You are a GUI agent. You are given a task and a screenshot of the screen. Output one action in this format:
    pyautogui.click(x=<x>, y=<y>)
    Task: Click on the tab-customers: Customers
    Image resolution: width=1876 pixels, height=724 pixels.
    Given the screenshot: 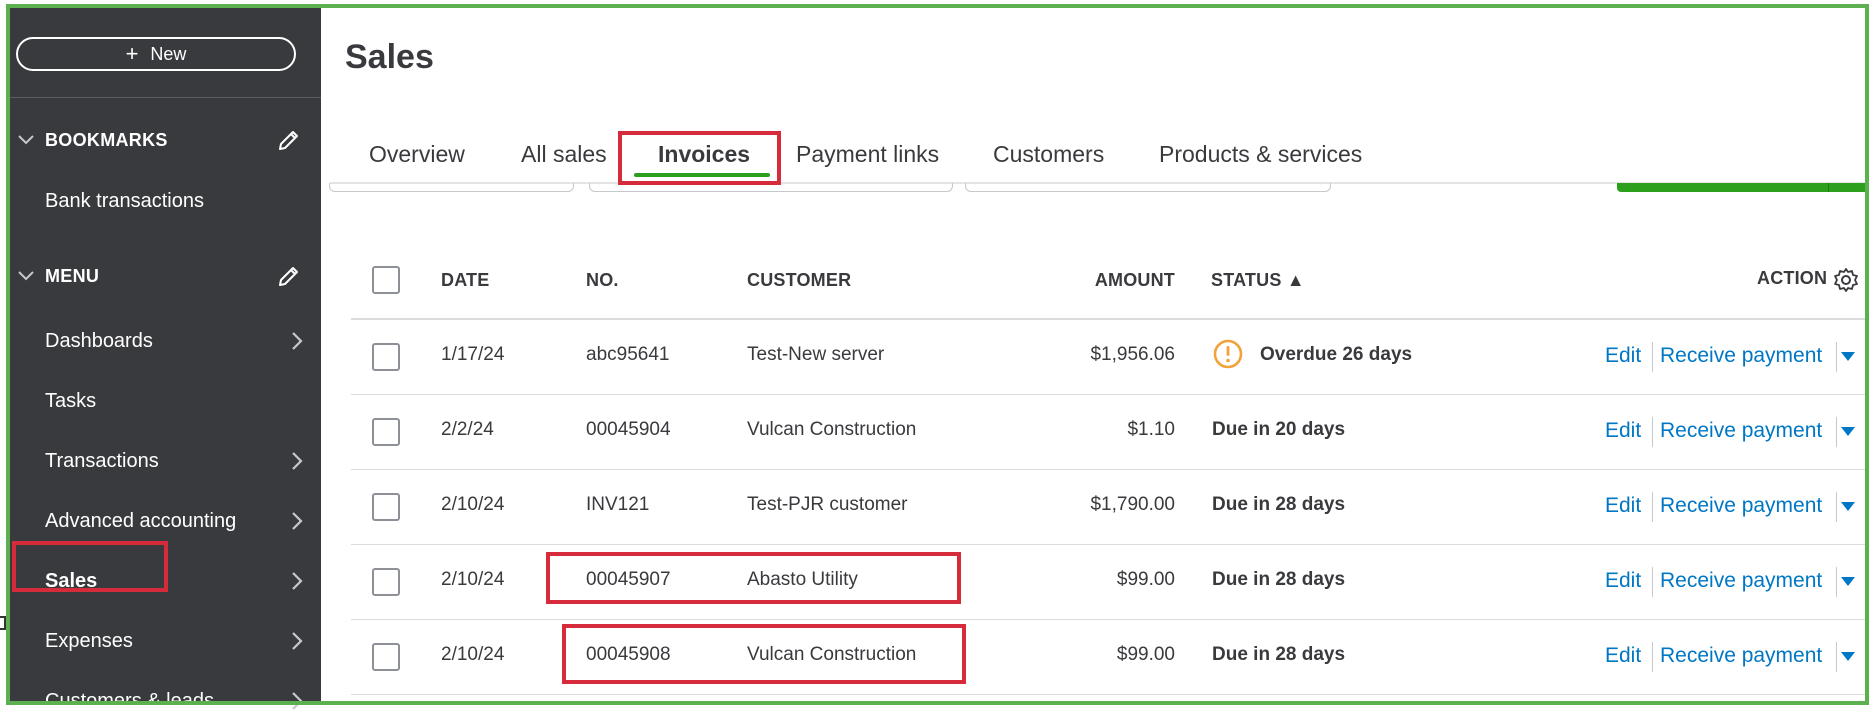 What is the action you would take?
    pyautogui.click(x=1048, y=154)
    